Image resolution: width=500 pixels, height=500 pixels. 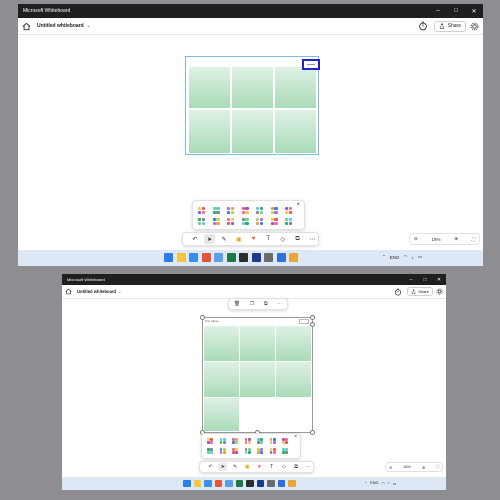 I want to click on paint-icon, so click(x=206, y=257).